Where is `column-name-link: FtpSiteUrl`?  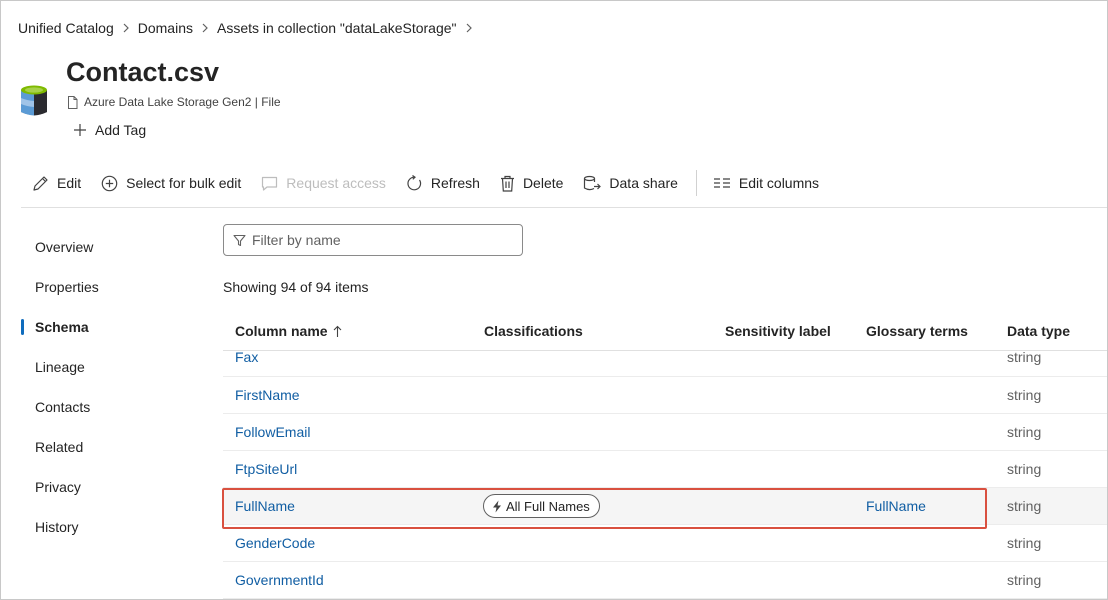 column-name-link: FtpSiteUrl is located at coordinates (266, 469).